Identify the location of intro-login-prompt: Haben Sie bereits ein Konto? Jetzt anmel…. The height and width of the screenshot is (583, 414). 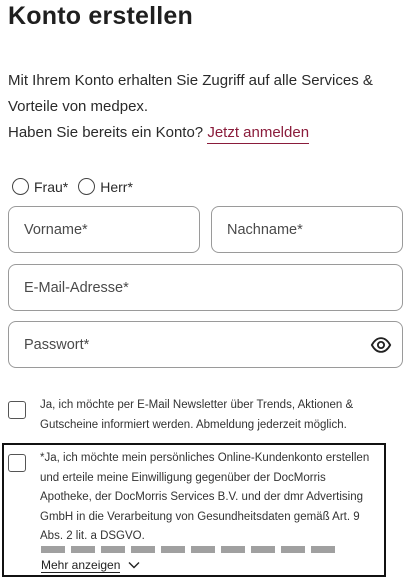
(208, 133).